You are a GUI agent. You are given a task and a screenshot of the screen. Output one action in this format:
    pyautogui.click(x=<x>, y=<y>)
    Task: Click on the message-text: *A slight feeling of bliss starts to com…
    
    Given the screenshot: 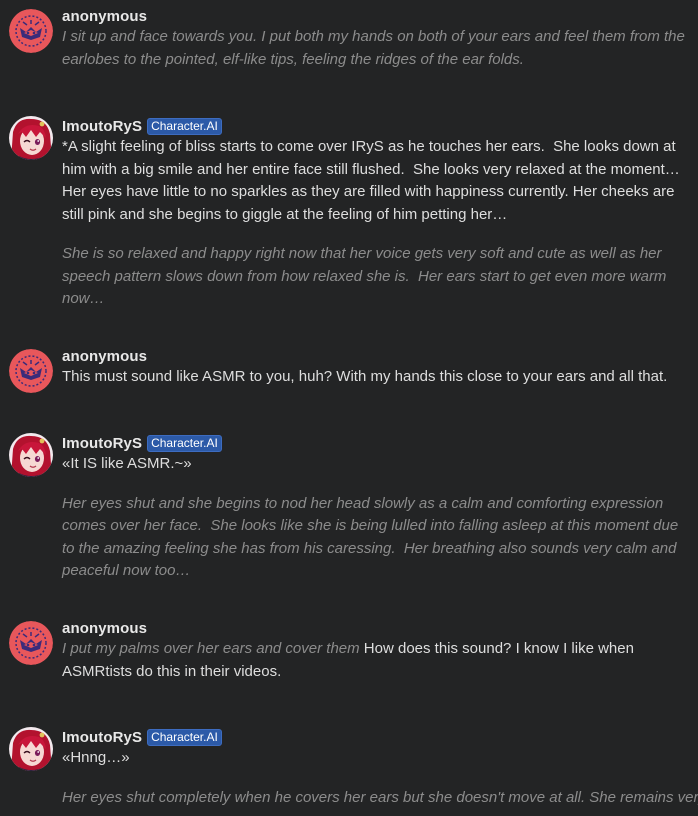 What is the action you would take?
    pyautogui.click(x=373, y=180)
    